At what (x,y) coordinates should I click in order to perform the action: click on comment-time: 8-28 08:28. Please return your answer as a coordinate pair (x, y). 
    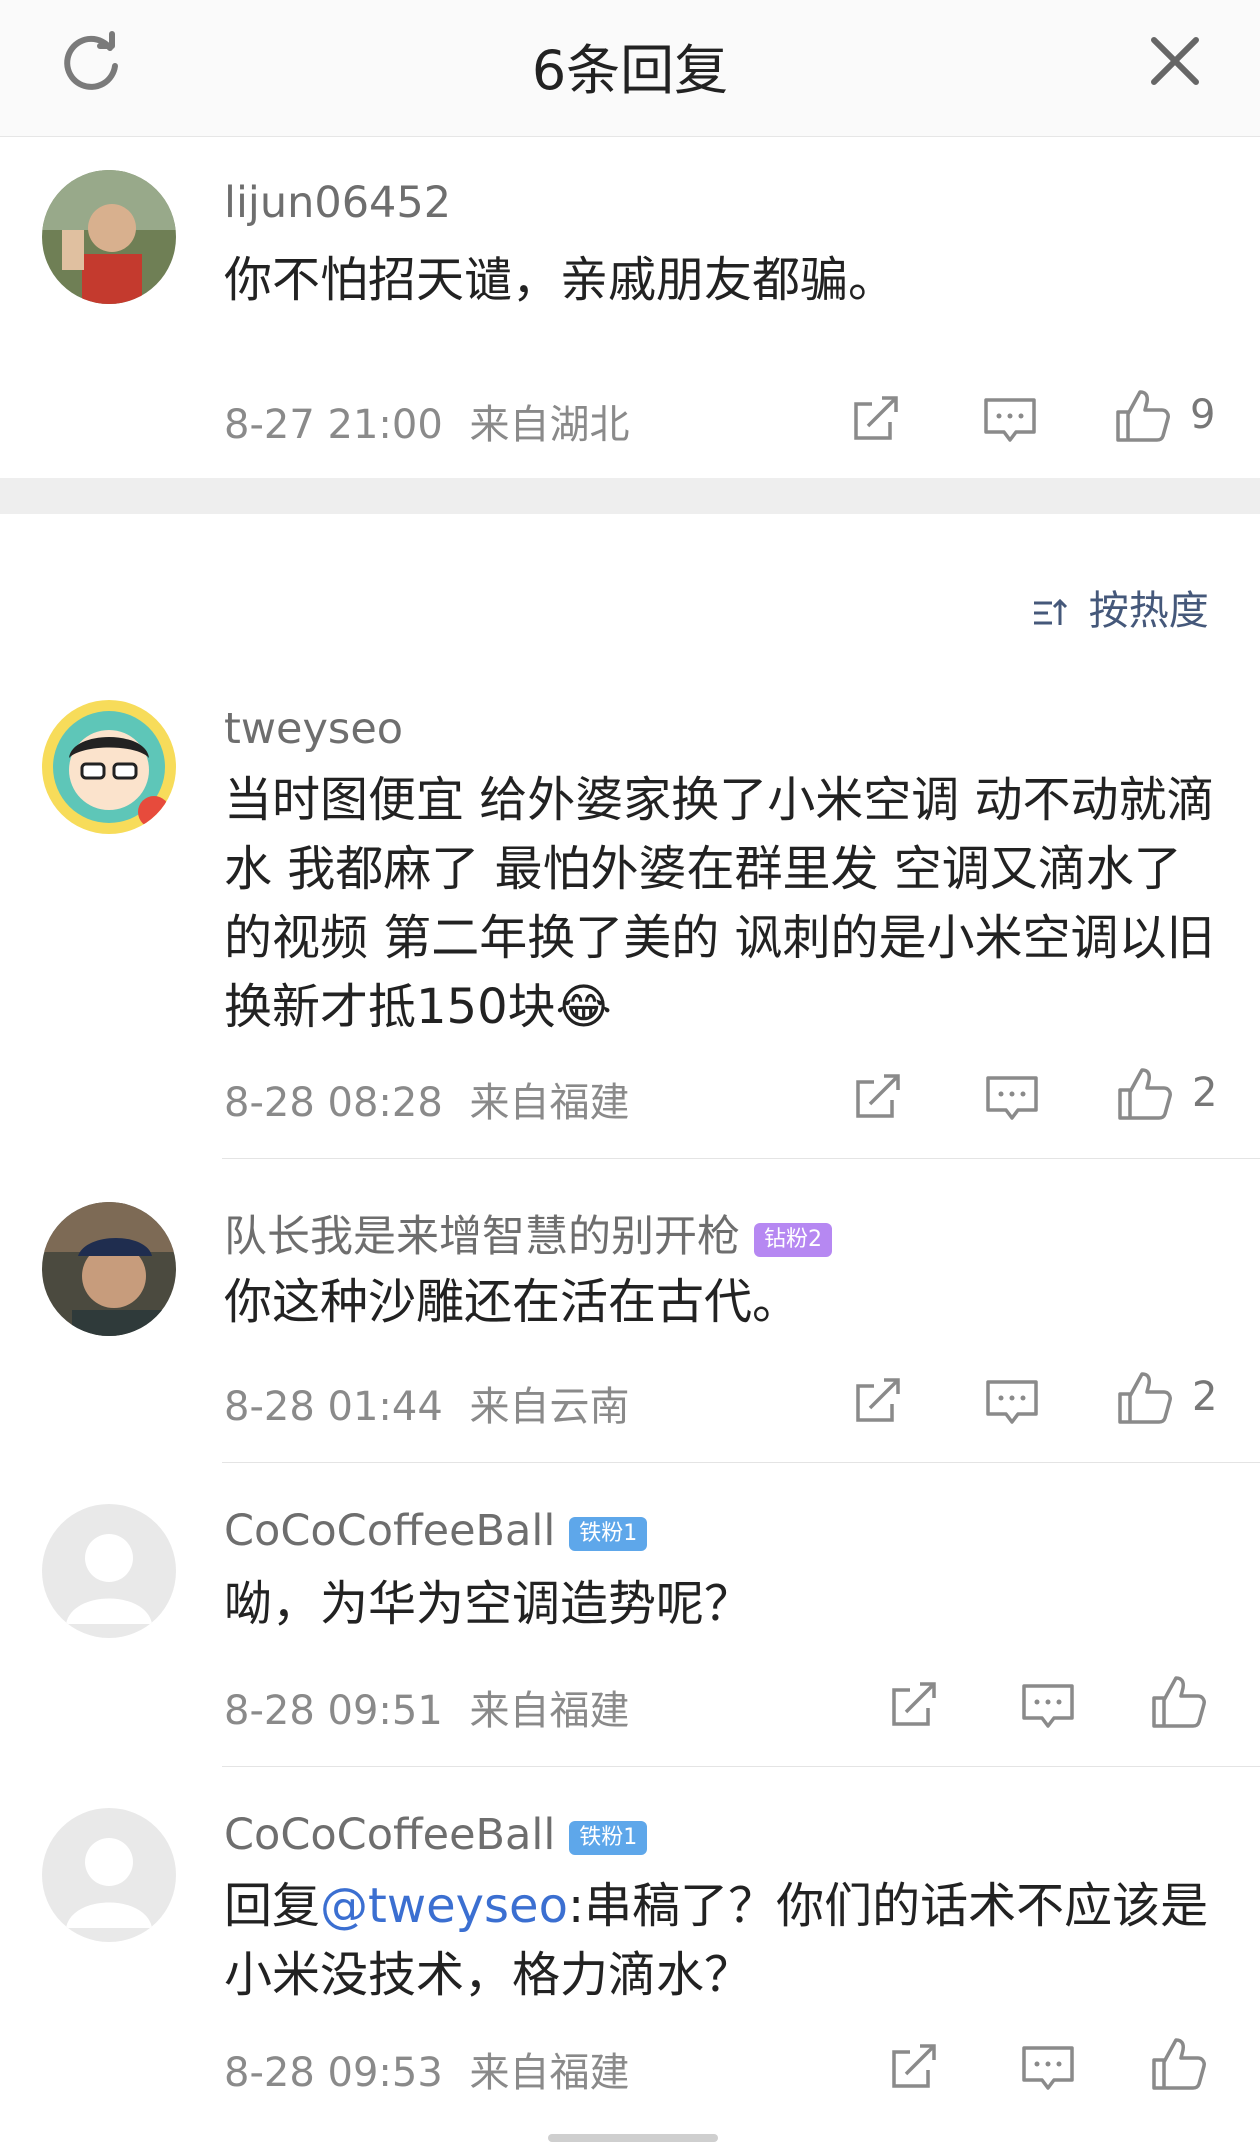
    Looking at the image, I should click on (333, 1103).